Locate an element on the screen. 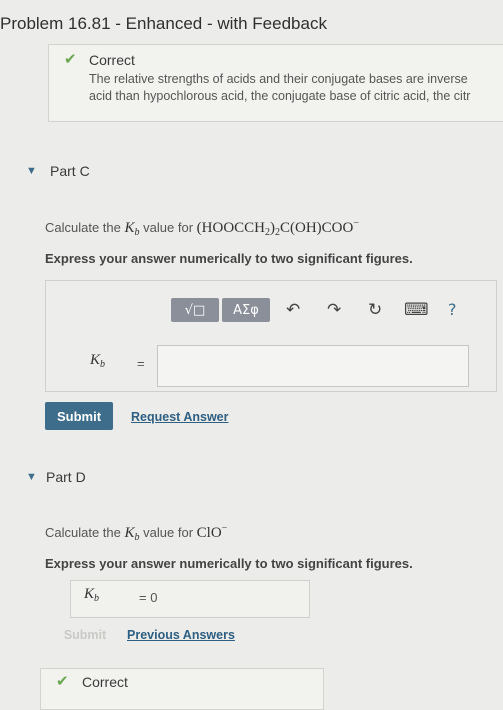 This screenshot has height=710, width=503. citrate-formula: (HOOCCH2)2C(OH)COO− is located at coordinates (277, 228).